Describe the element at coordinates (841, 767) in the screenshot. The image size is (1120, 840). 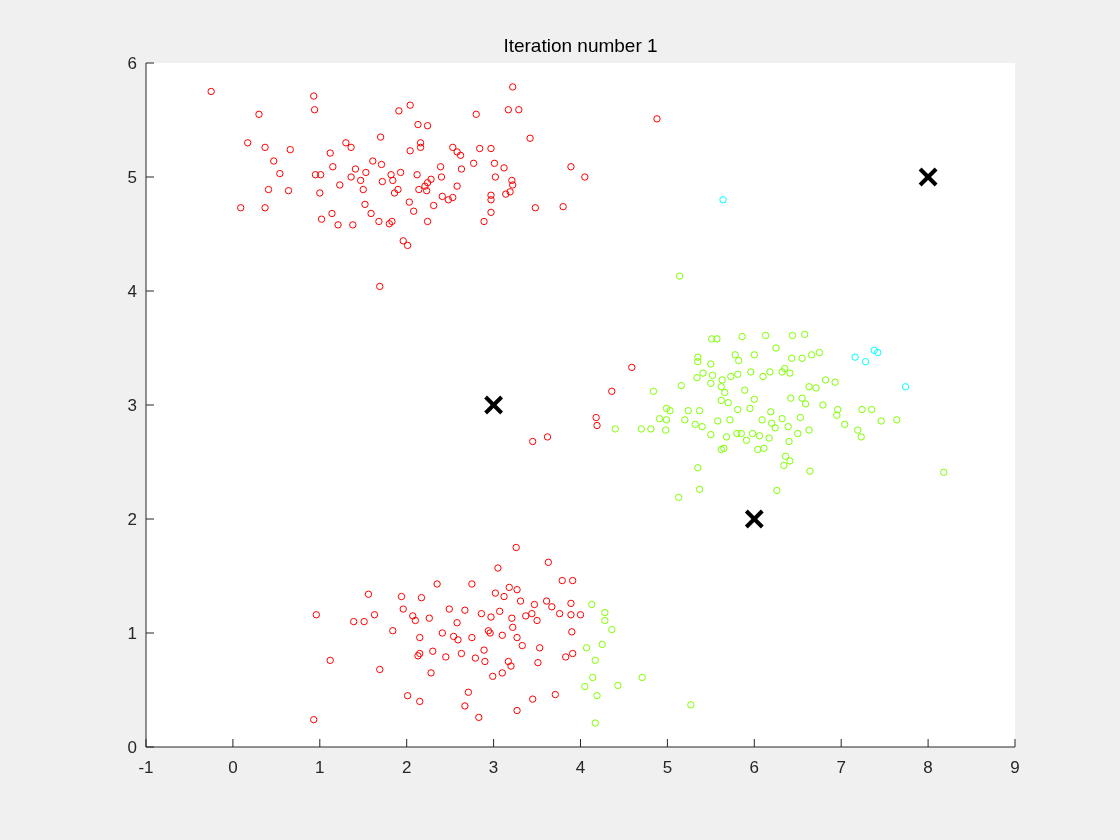
I see `tick-label: 7` at that location.